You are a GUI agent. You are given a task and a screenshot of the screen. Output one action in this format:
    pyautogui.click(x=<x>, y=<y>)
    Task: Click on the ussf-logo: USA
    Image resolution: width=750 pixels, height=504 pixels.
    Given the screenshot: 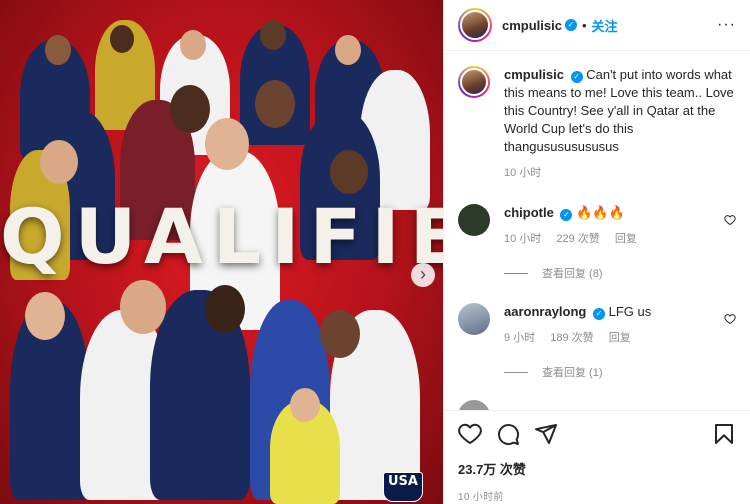 What is the action you would take?
    pyautogui.click(x=403, y=487)
    